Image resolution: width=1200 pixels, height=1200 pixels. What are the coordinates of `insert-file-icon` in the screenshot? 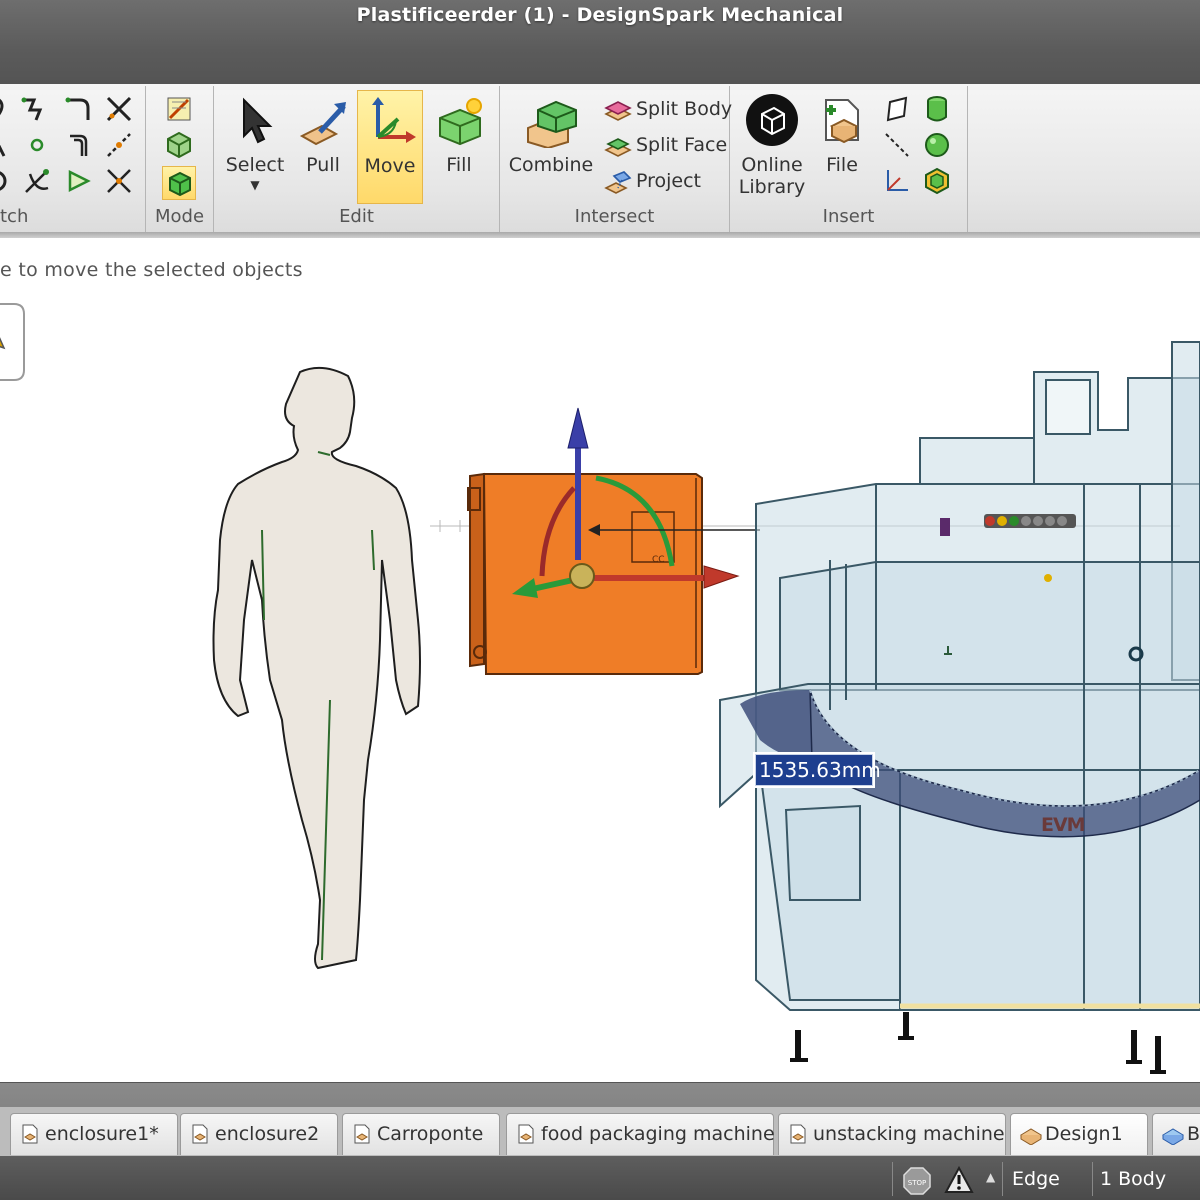 It's located at (842, 121).